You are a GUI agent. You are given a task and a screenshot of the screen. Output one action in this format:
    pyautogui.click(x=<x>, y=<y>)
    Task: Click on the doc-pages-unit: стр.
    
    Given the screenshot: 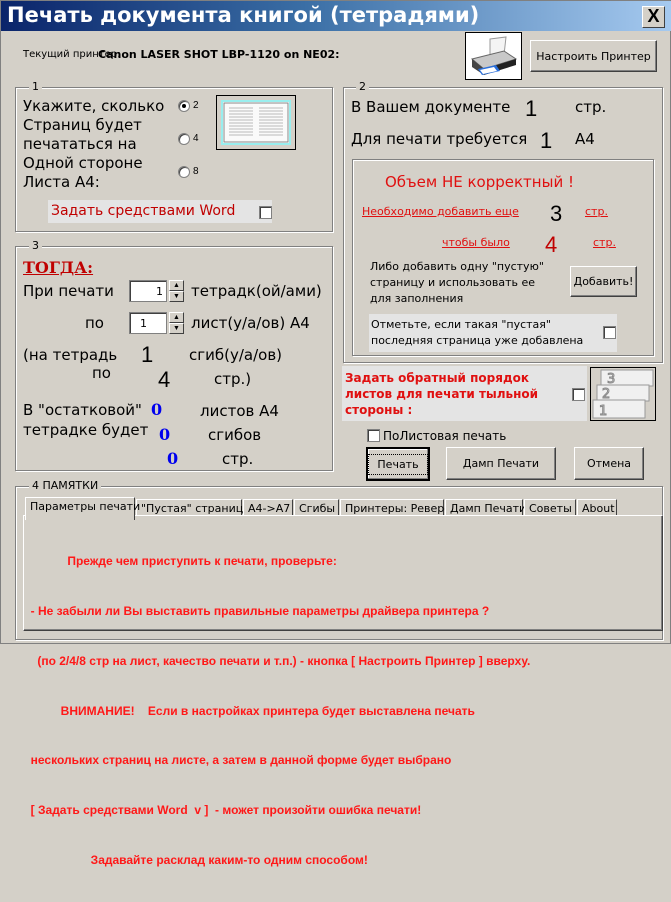 What is the action you would take?
    pyautogui.click(x=591, y=107)
    